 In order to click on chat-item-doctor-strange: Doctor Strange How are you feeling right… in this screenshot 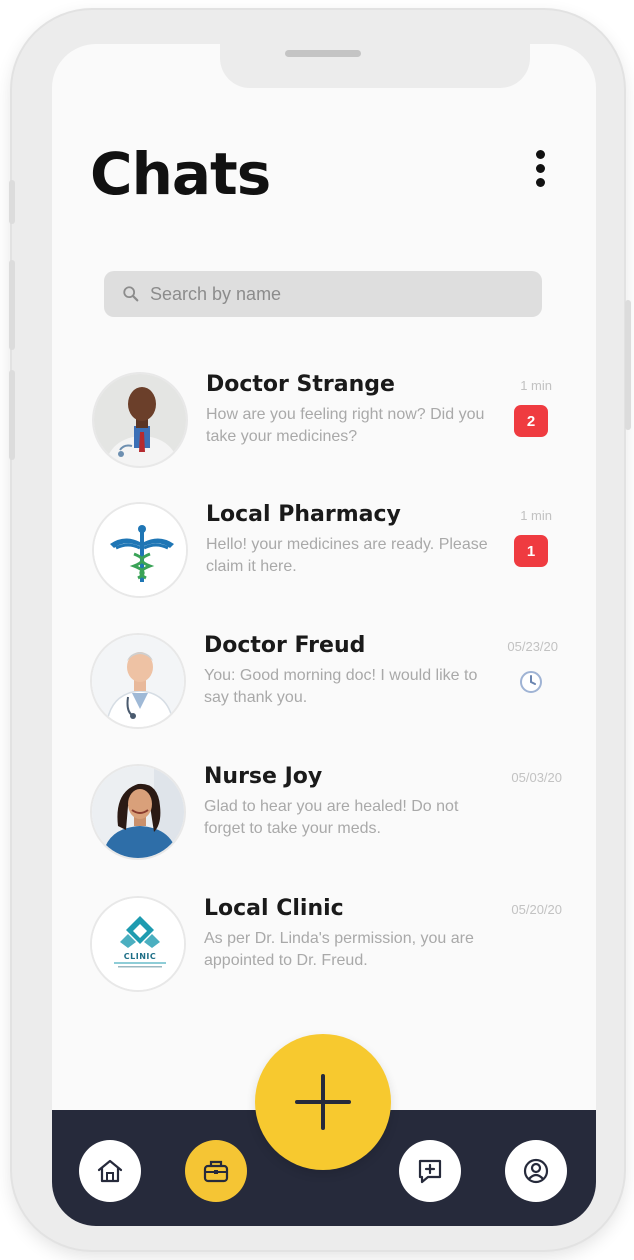, I will do `click(328, 427)`.